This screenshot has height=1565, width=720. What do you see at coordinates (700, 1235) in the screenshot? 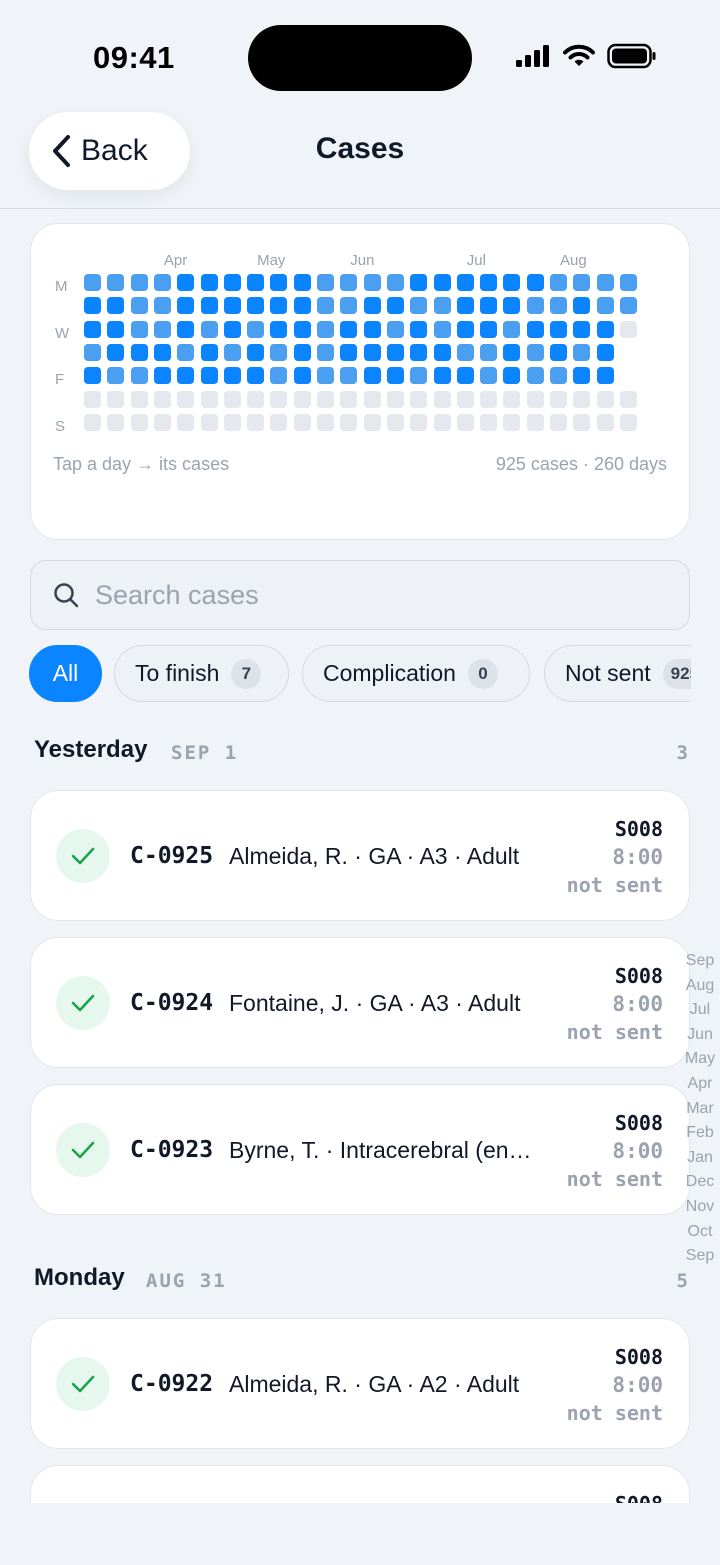
I see `scrubber-month: Oct` at bounding box center [700, 1235].